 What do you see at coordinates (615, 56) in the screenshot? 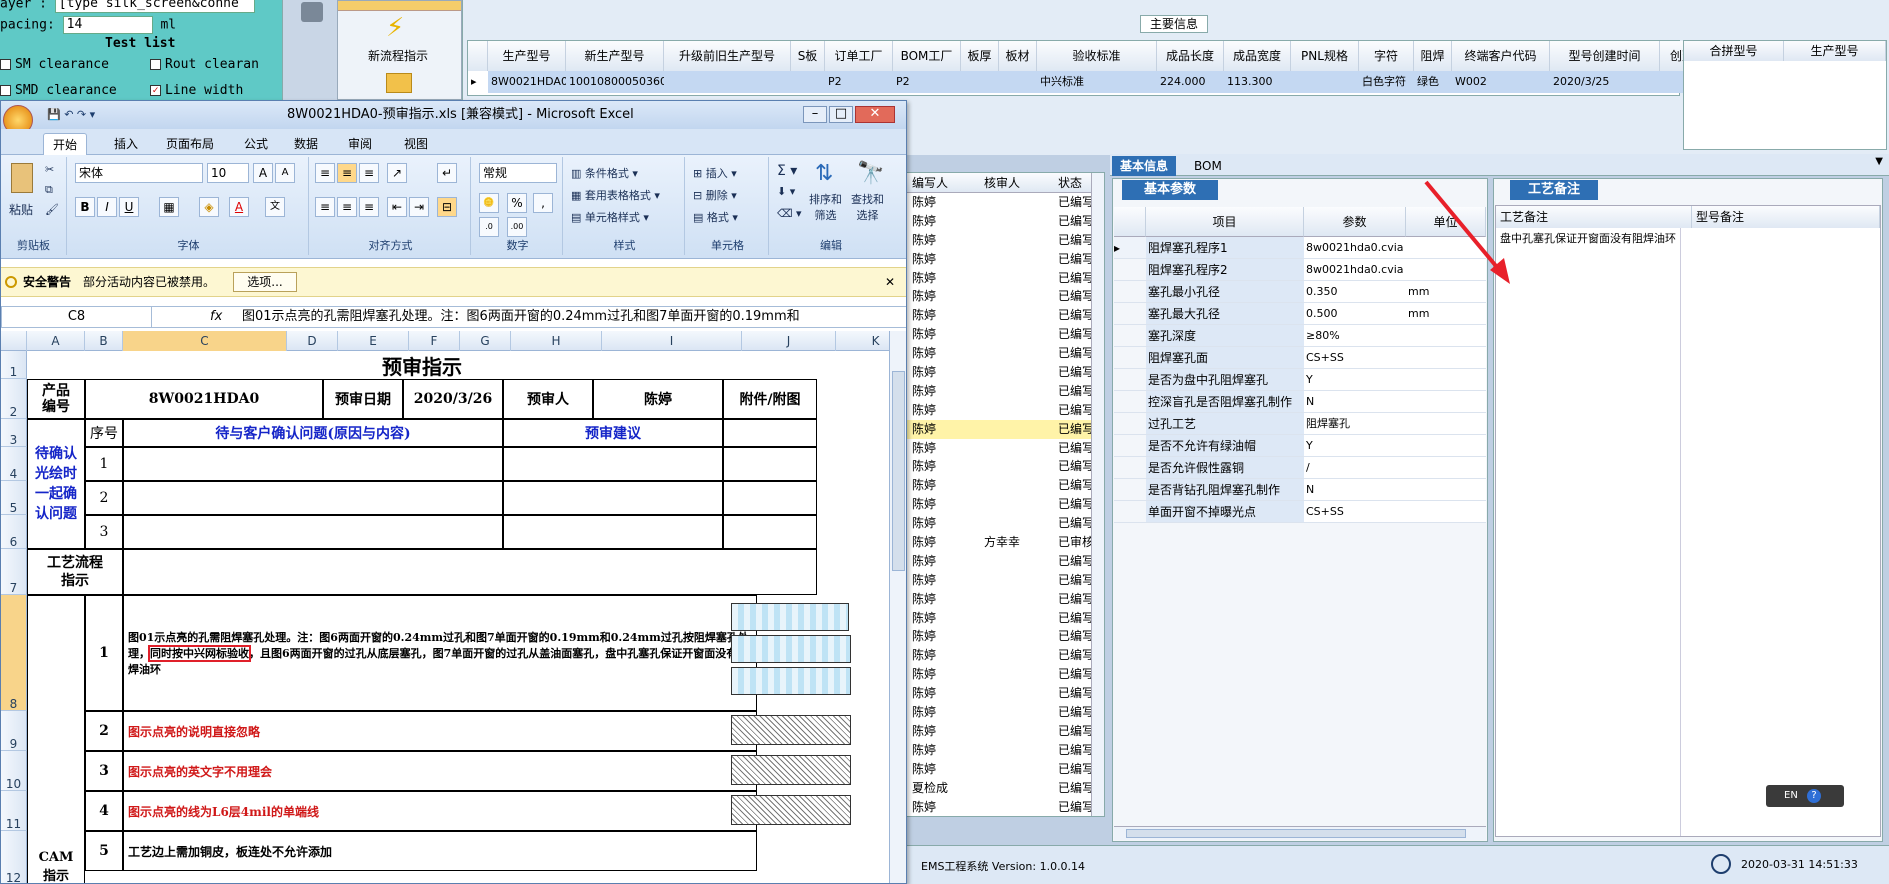
I see `main-col-header: 新生产型号` at bounding box center [615, 56].